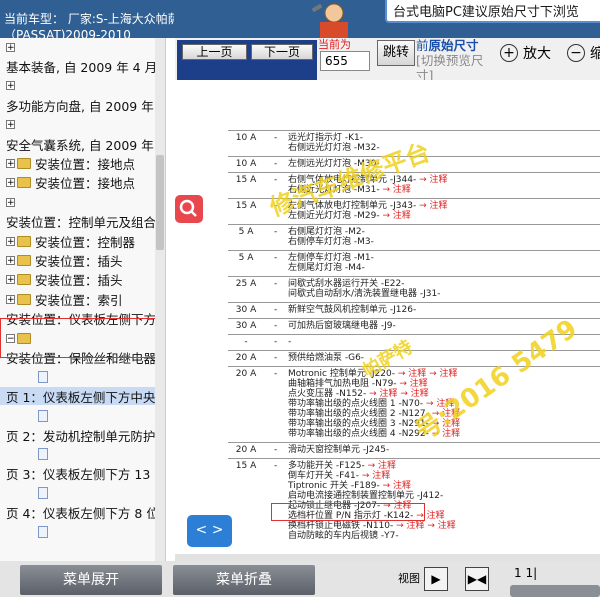 Image resolution: width=600 pixels, height=597 pixels. I want to click on tree-item-label: 页 1：仪表板左侧下方中央, so click(80, 397).